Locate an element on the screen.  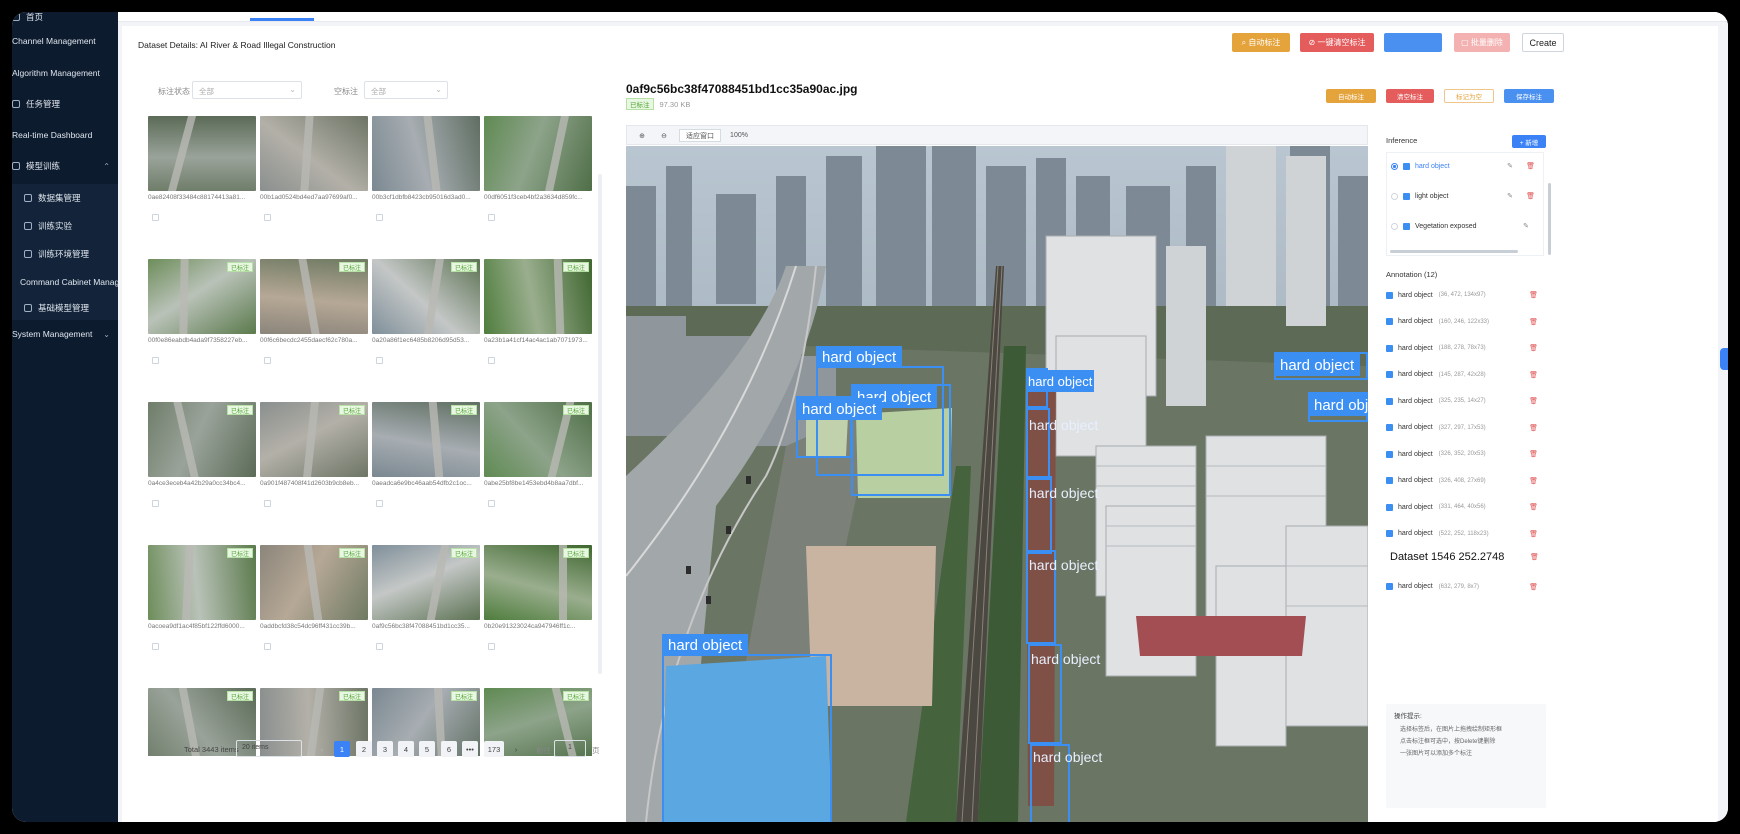
prev-page-button: ‹ is located at coordinates (322, 749).